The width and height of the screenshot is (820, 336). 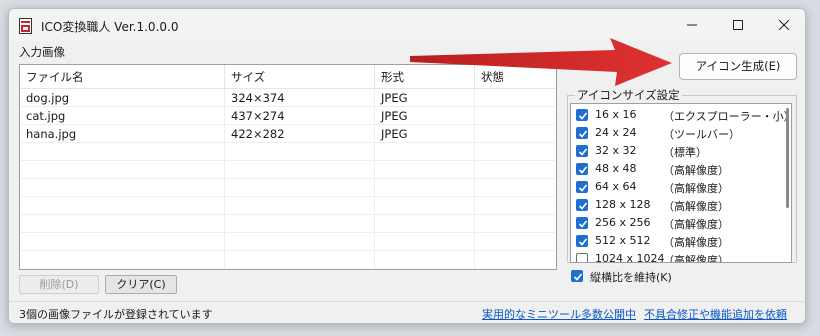 What do you see at coordinates (122, 77) in the screenshot?
I see `column-header-filename: ファイル名` at bounding box center [122, 77].